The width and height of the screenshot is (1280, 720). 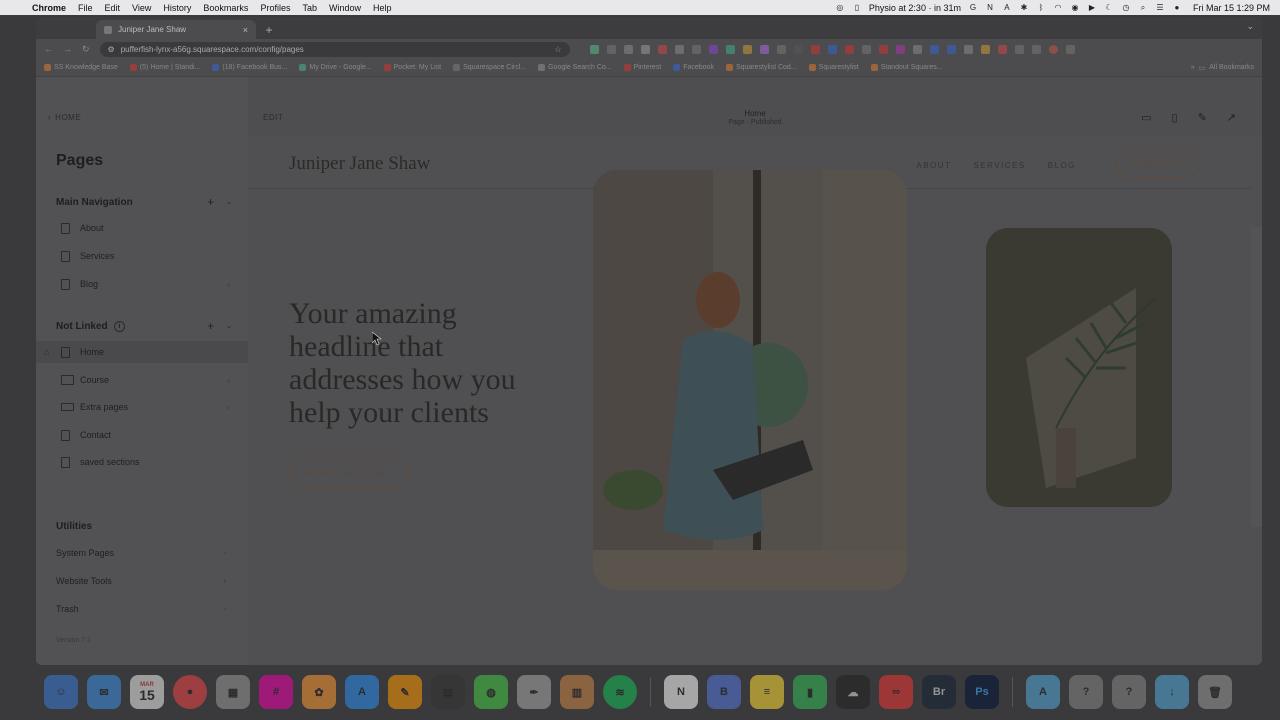 What do you see at coordinates (1215, 692) in the screenshot?
I see `trash-icon: 🗑` at bounding box center [1215, 692].